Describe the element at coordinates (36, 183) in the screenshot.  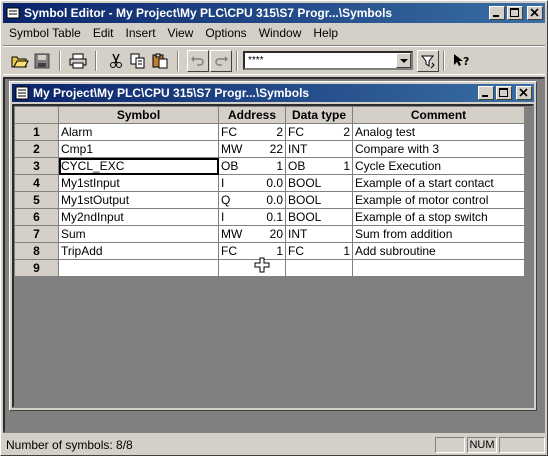
I see `row-number: 4` at that location.